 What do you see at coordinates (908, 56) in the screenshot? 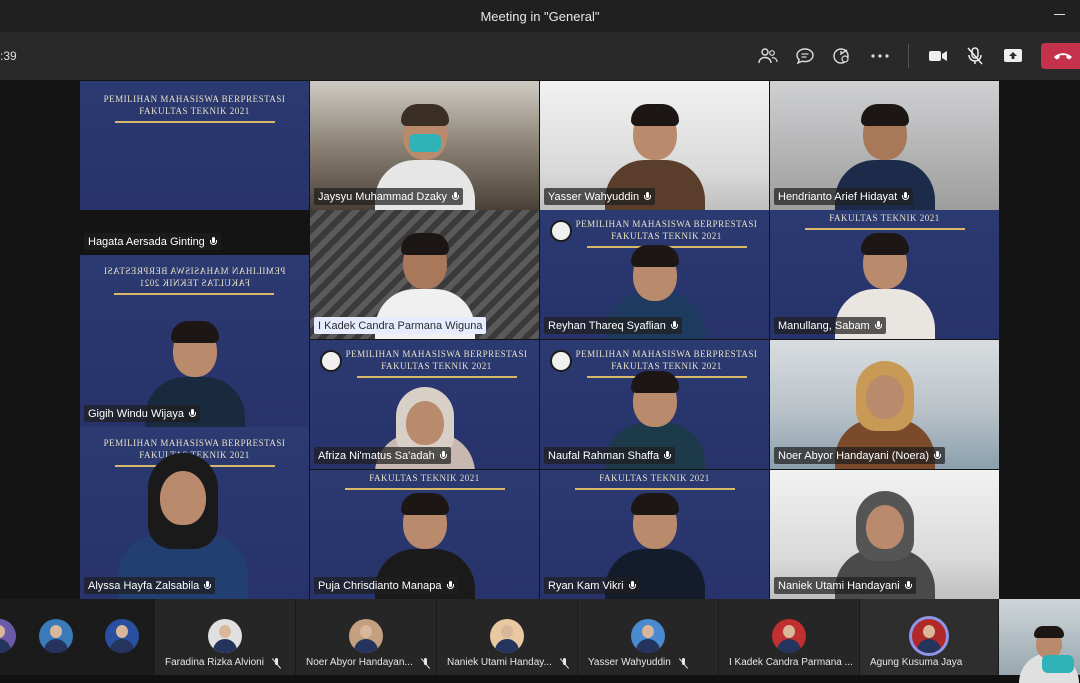
I see `toolbar-divider` at bounding box center [908, 56].